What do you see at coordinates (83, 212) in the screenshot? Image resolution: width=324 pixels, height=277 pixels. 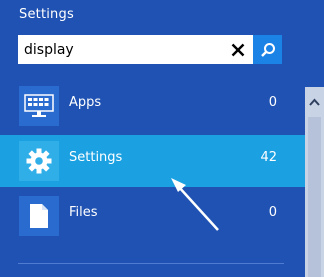 I see `result-label: Files` at bounding box center [83, 212].